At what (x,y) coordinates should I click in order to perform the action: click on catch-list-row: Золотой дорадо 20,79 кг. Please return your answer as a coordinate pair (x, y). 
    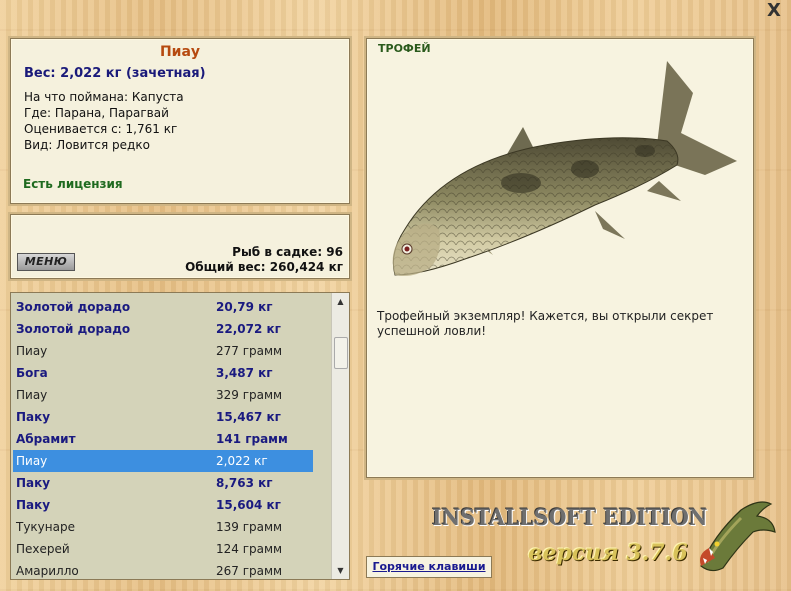
    Looking at the image, I should click on (163, 307).